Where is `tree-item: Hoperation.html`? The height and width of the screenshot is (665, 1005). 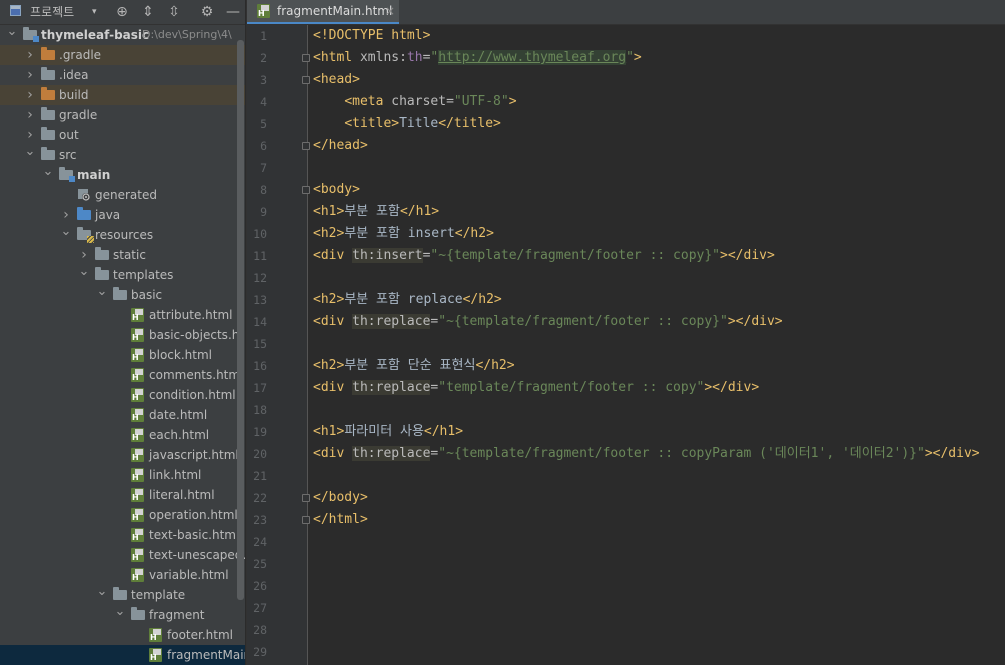
tree-item: Hoperation.html is located at coordinates (122, 515).